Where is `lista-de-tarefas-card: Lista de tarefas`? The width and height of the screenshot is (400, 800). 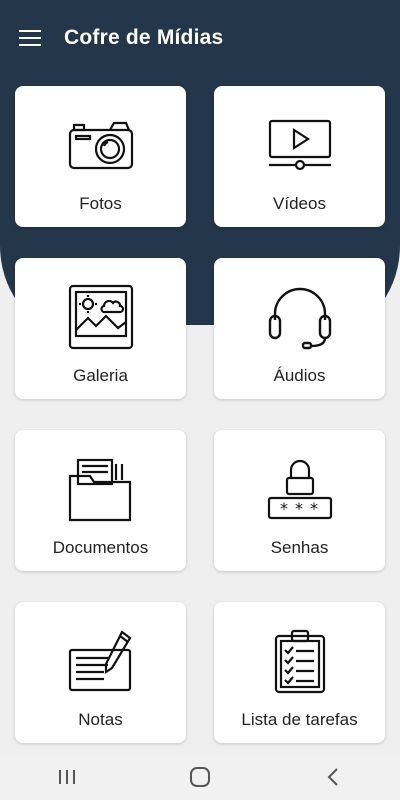
lista-de-tarefas-card: Lista de tarefas is located at coordinates (299, 672).